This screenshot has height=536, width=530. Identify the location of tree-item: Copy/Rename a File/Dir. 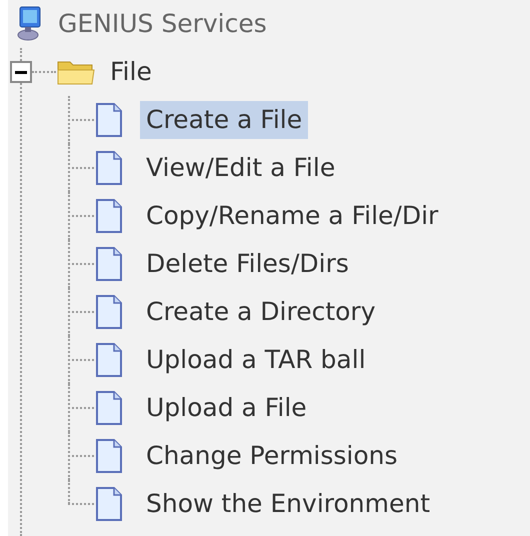
(292, 216).